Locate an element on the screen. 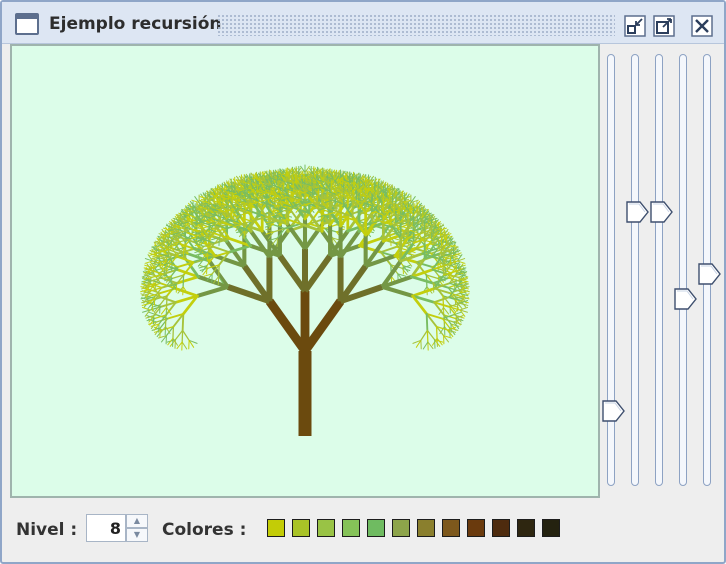 This screenshot has height=564, width=726. nivel-increment-button: ▲ is located at coordinates (137, 521).